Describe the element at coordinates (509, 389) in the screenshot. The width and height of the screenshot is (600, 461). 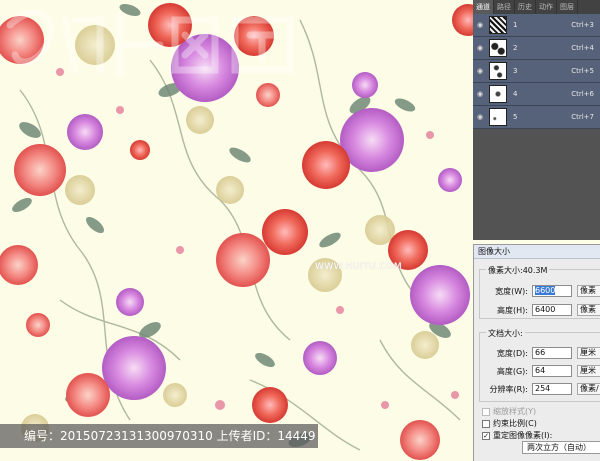
I see `resolution-label: 分辨率(R):` at that location.